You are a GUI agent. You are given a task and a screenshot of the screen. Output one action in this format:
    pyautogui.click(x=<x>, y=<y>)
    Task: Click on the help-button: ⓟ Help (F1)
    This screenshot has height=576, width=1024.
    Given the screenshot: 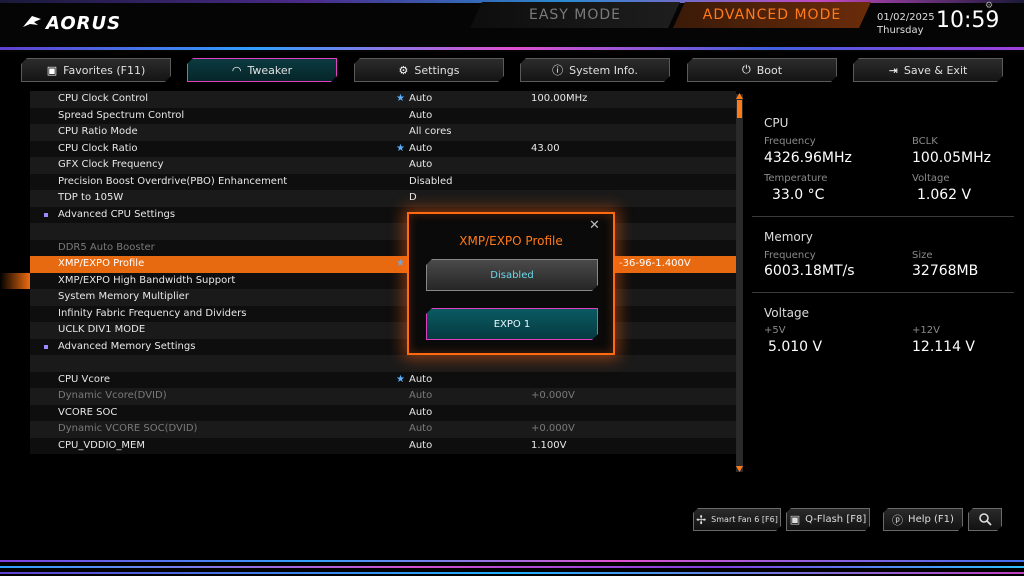 What is the action you would take?
    pyautogui.click(x=923, y=519)
    